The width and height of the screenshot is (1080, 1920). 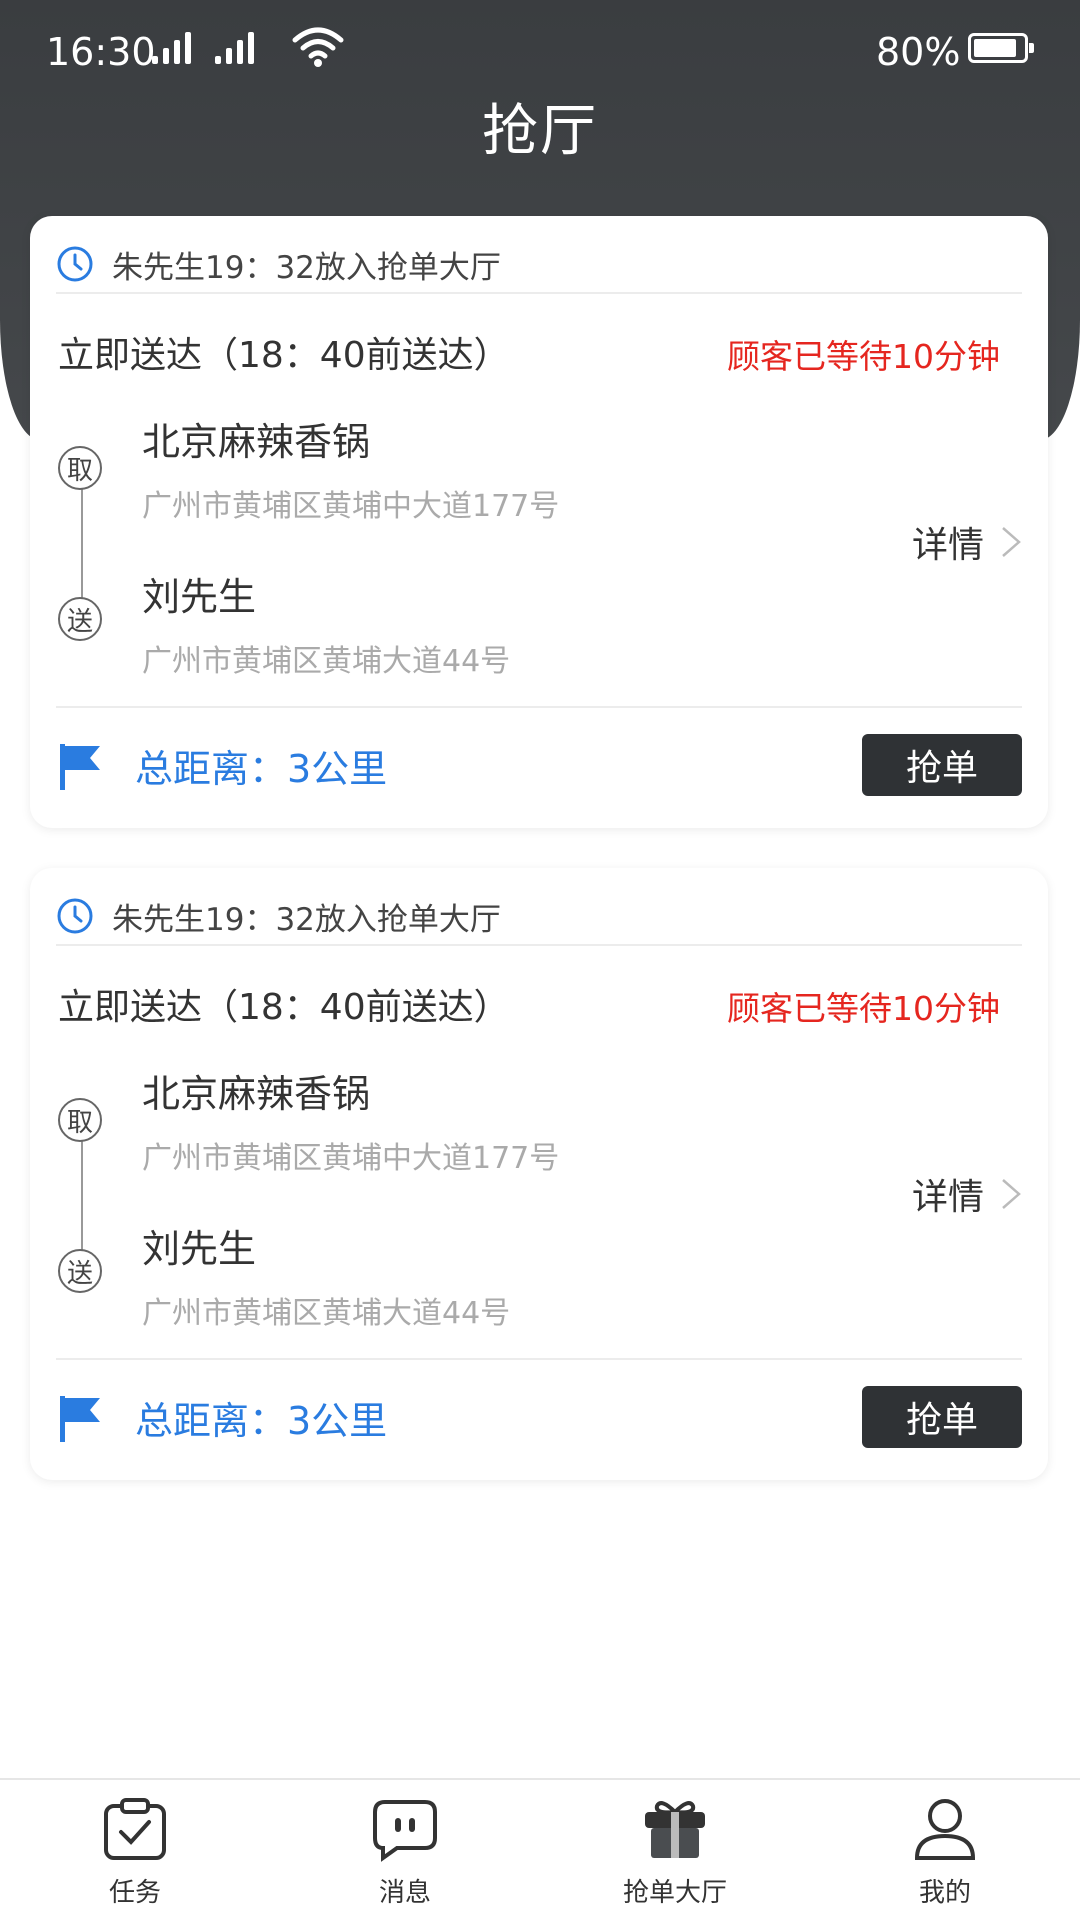 I want to click on tab-label: 抢单大厅, so click(x=674, y=1893).